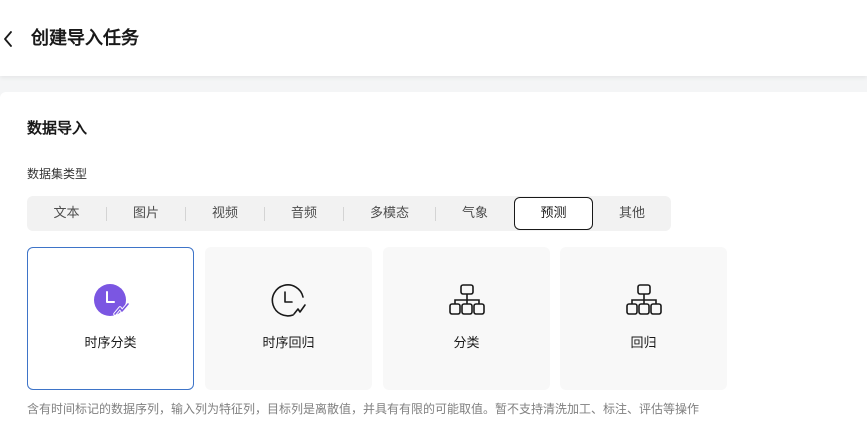  I want to click on tab-other: 其他, so click(632, 213).